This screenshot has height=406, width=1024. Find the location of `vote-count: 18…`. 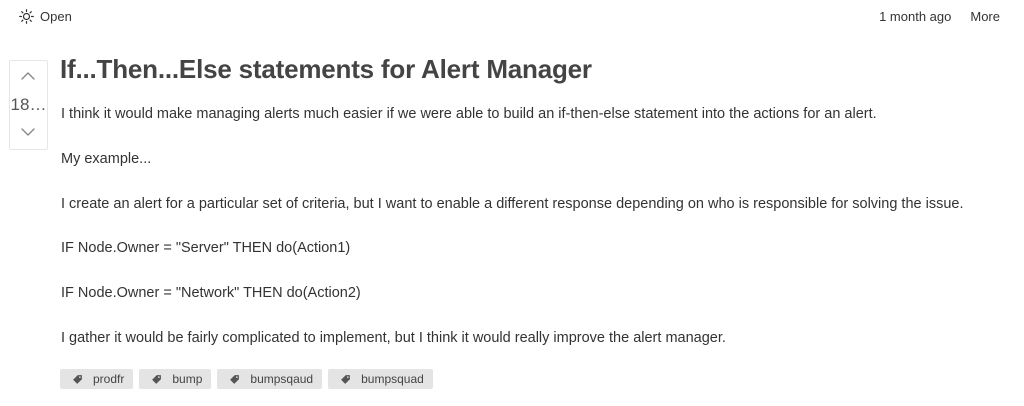

vote-count: 18… is located at coordinates (28, 104).